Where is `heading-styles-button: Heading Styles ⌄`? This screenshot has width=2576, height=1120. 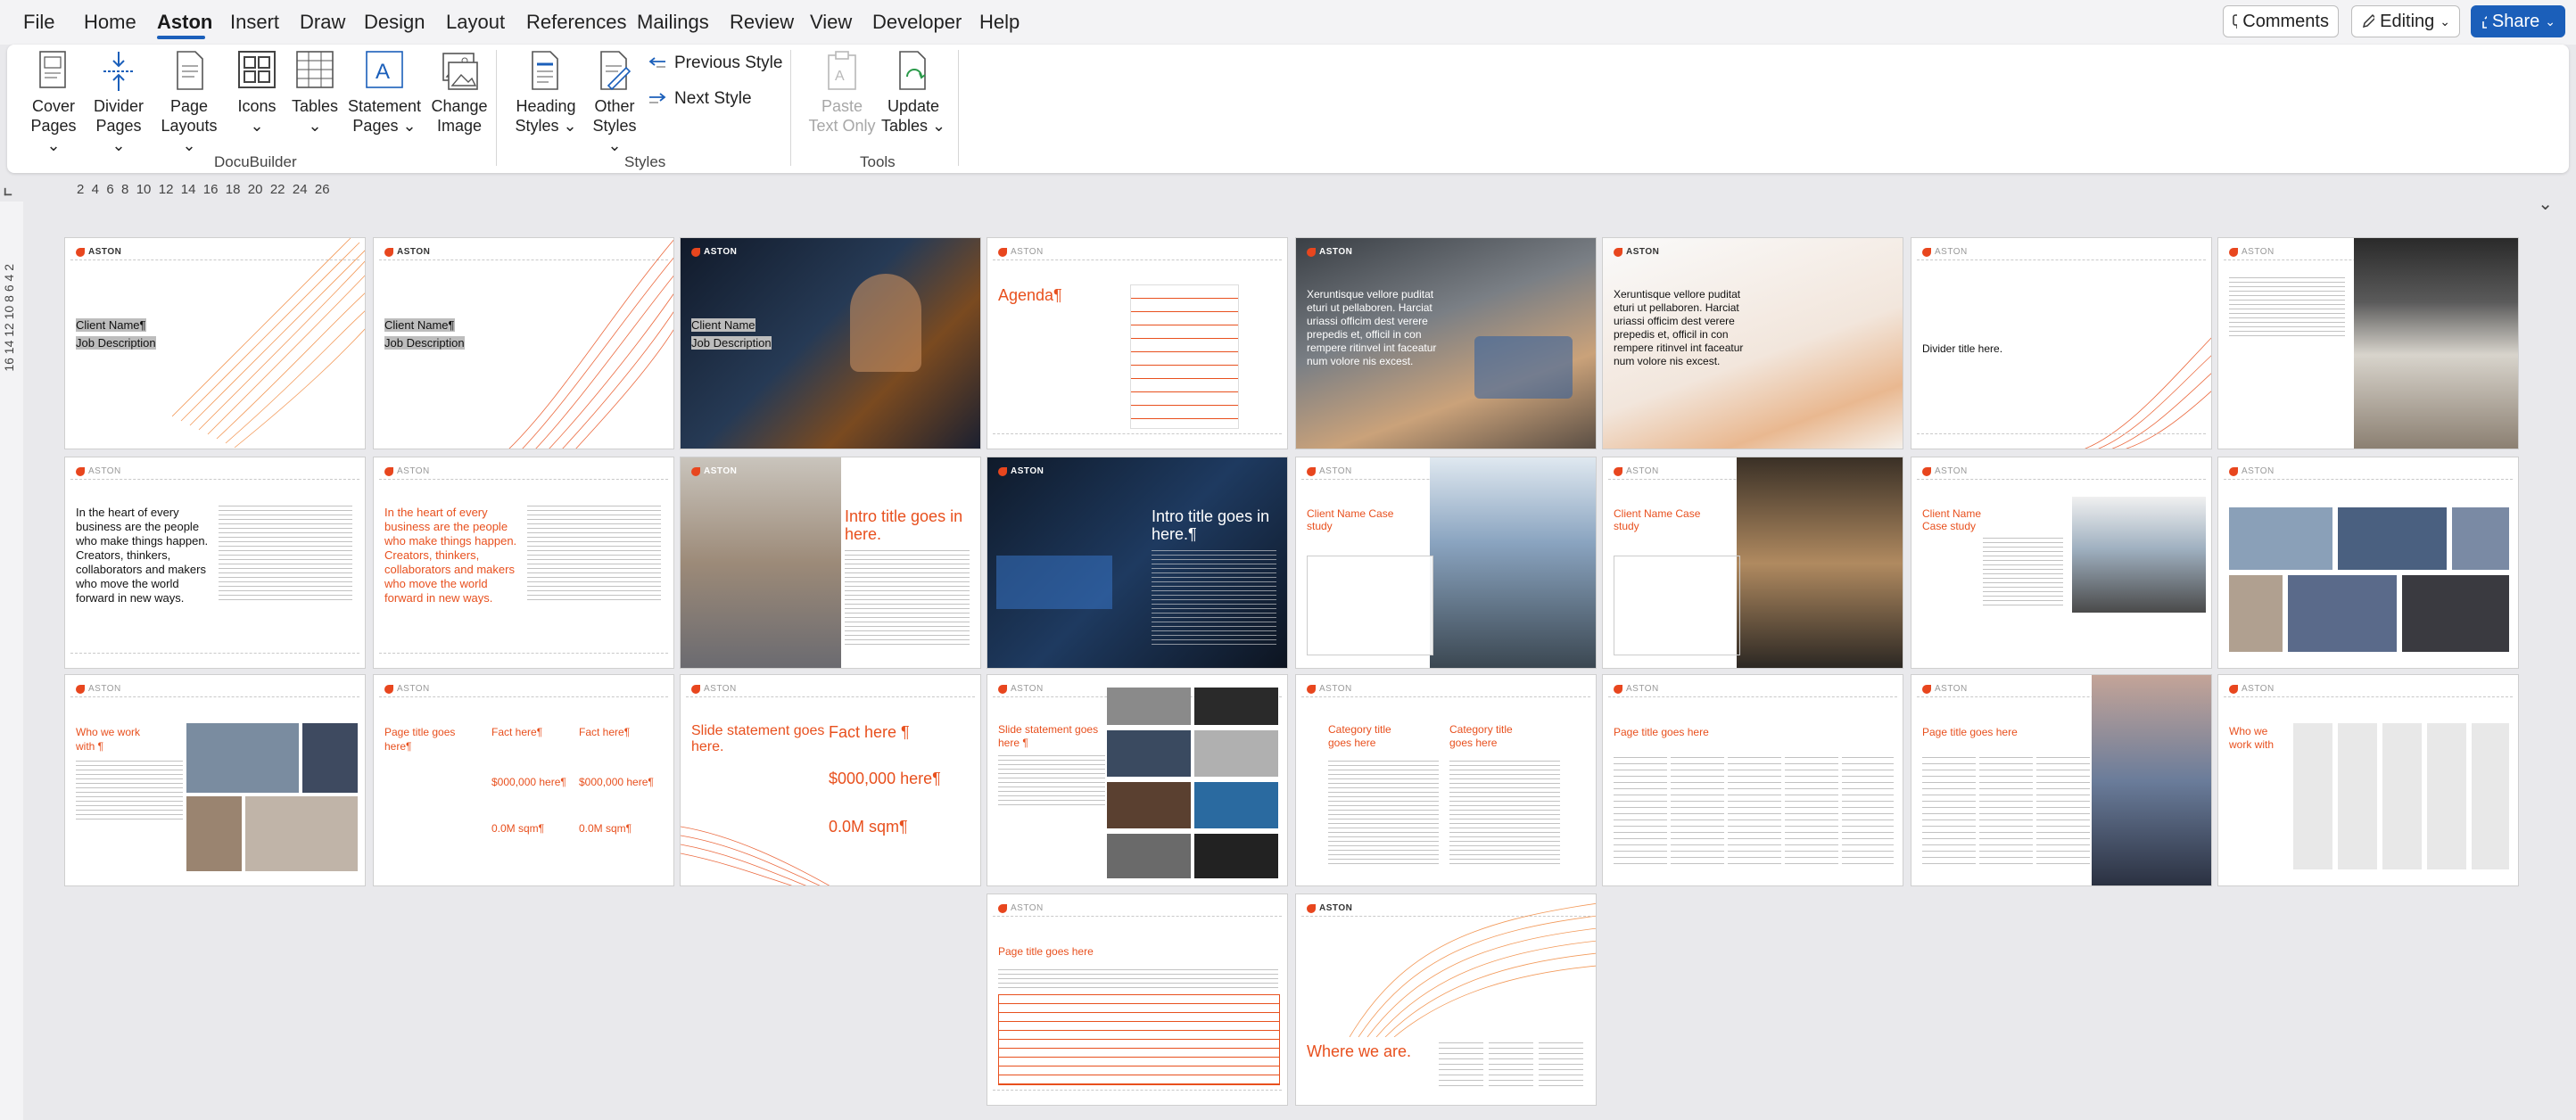 heading-styles-button: Heading Styles ⌄ is located at coordinates (546, 93).